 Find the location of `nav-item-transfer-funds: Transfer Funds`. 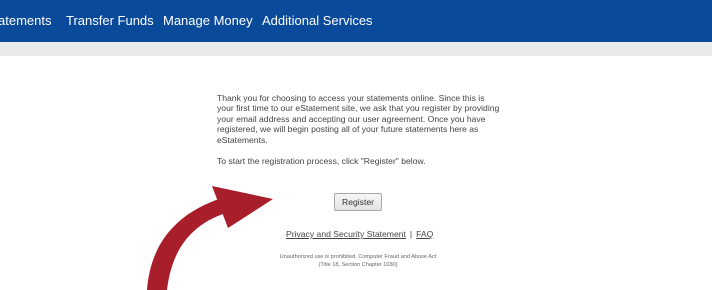

nav-item-transfer-funds: Transfer Funds is located at coordinates (110, 21).